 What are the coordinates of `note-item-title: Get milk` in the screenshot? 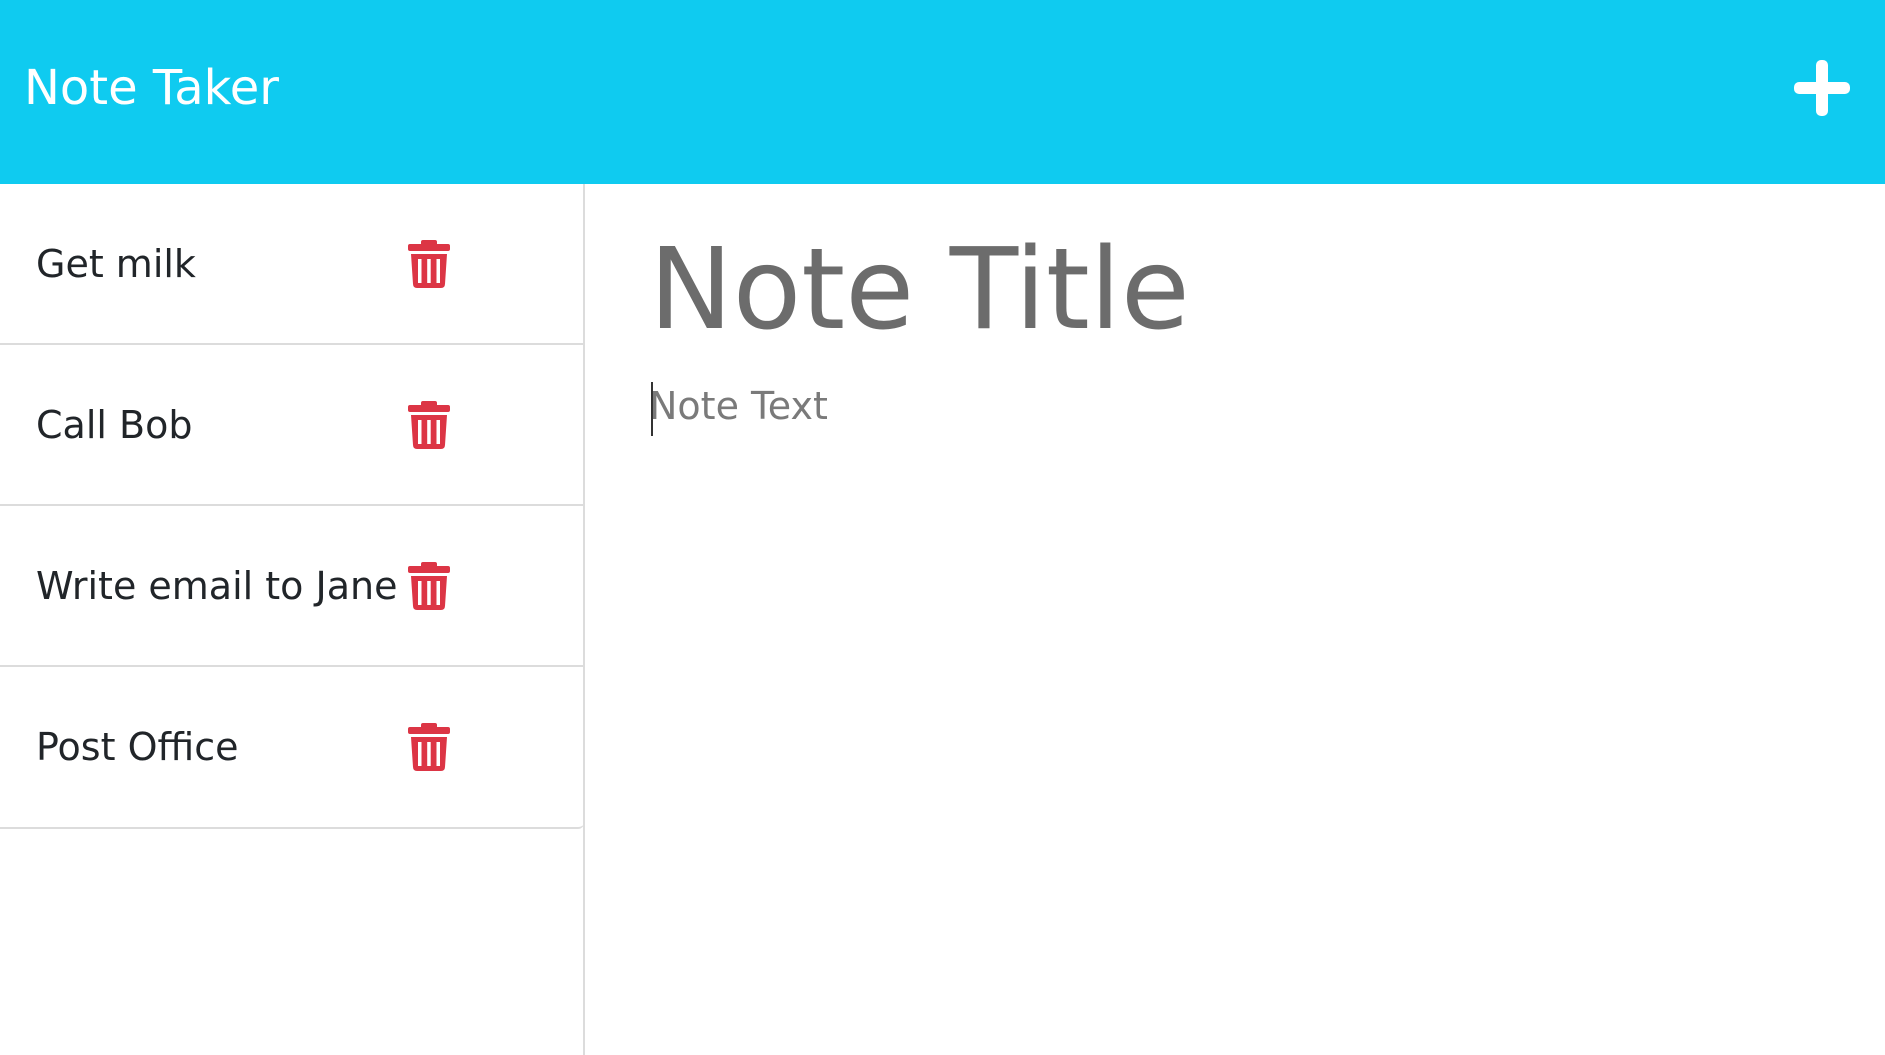 It's located at (116, 263).